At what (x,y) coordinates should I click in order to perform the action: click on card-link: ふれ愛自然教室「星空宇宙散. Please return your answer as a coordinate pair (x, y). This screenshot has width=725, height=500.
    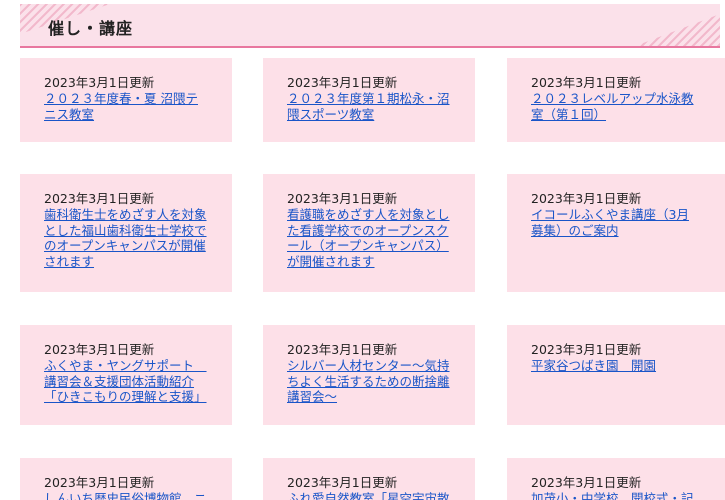
    Looking at the image, I should click on (369, 495).